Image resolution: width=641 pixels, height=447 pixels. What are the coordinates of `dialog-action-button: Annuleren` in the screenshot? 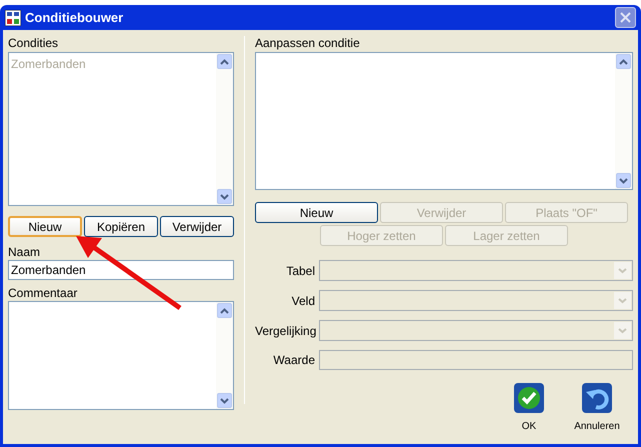 It's located at (597, 408).